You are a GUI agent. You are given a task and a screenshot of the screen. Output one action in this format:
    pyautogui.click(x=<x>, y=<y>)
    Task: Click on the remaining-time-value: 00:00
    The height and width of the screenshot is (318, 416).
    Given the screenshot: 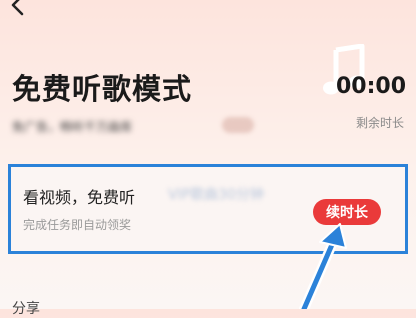 What is the action you would take?
    pyautogui.click(x=370, y=86)
    